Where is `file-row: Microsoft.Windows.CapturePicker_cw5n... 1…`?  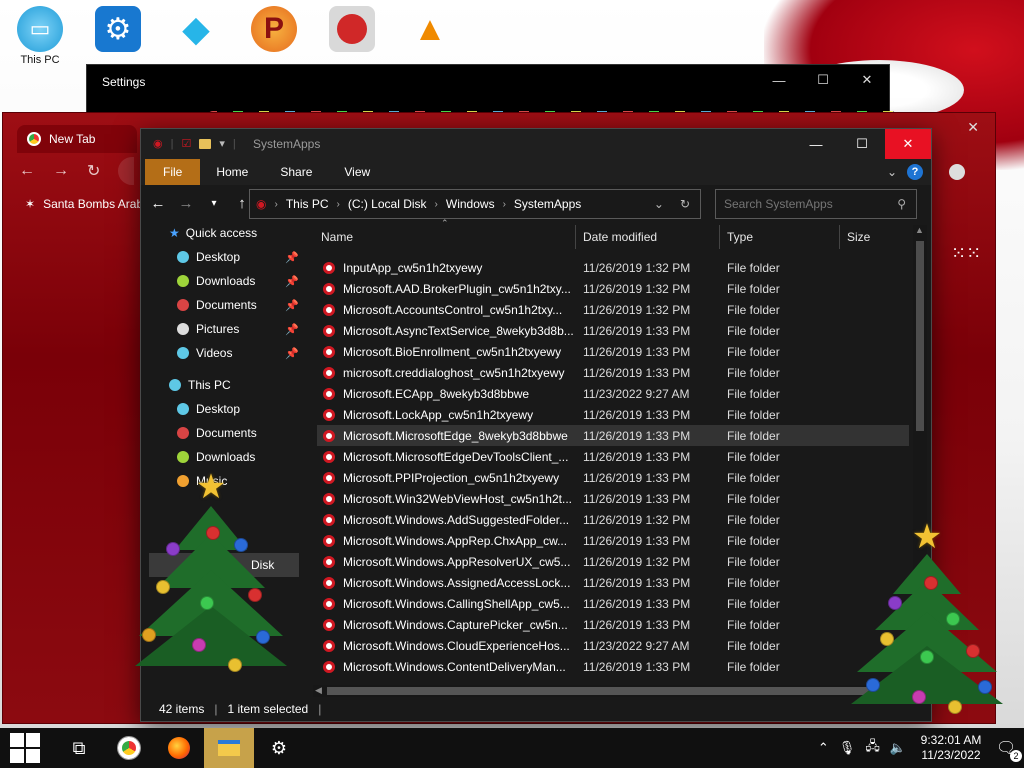
file-row: Microsoft.Windows.CapturePicker_cw5n... 1… is located at coordinates (613, 624).